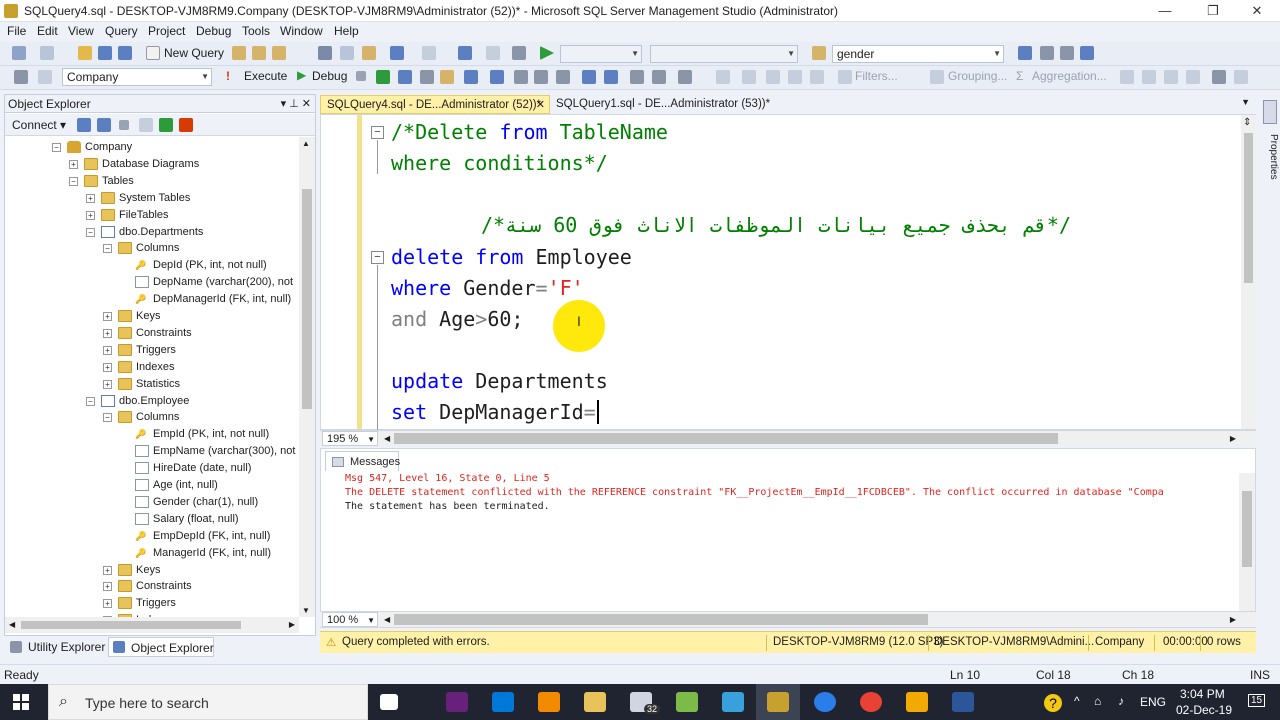 Image resolution: width=1280 pixels, height=720 pixels. What do you see at coordinates (963, 702) in the screenshot?
I see `word-icon` at bounding box center [963, 702].